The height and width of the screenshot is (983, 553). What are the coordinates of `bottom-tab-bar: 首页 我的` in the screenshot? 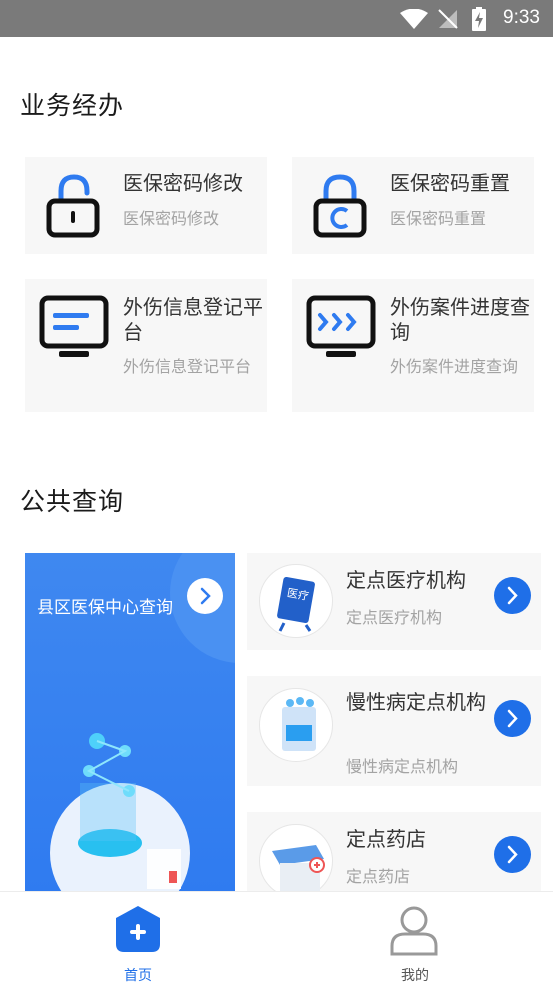 It's located at (276, 937).